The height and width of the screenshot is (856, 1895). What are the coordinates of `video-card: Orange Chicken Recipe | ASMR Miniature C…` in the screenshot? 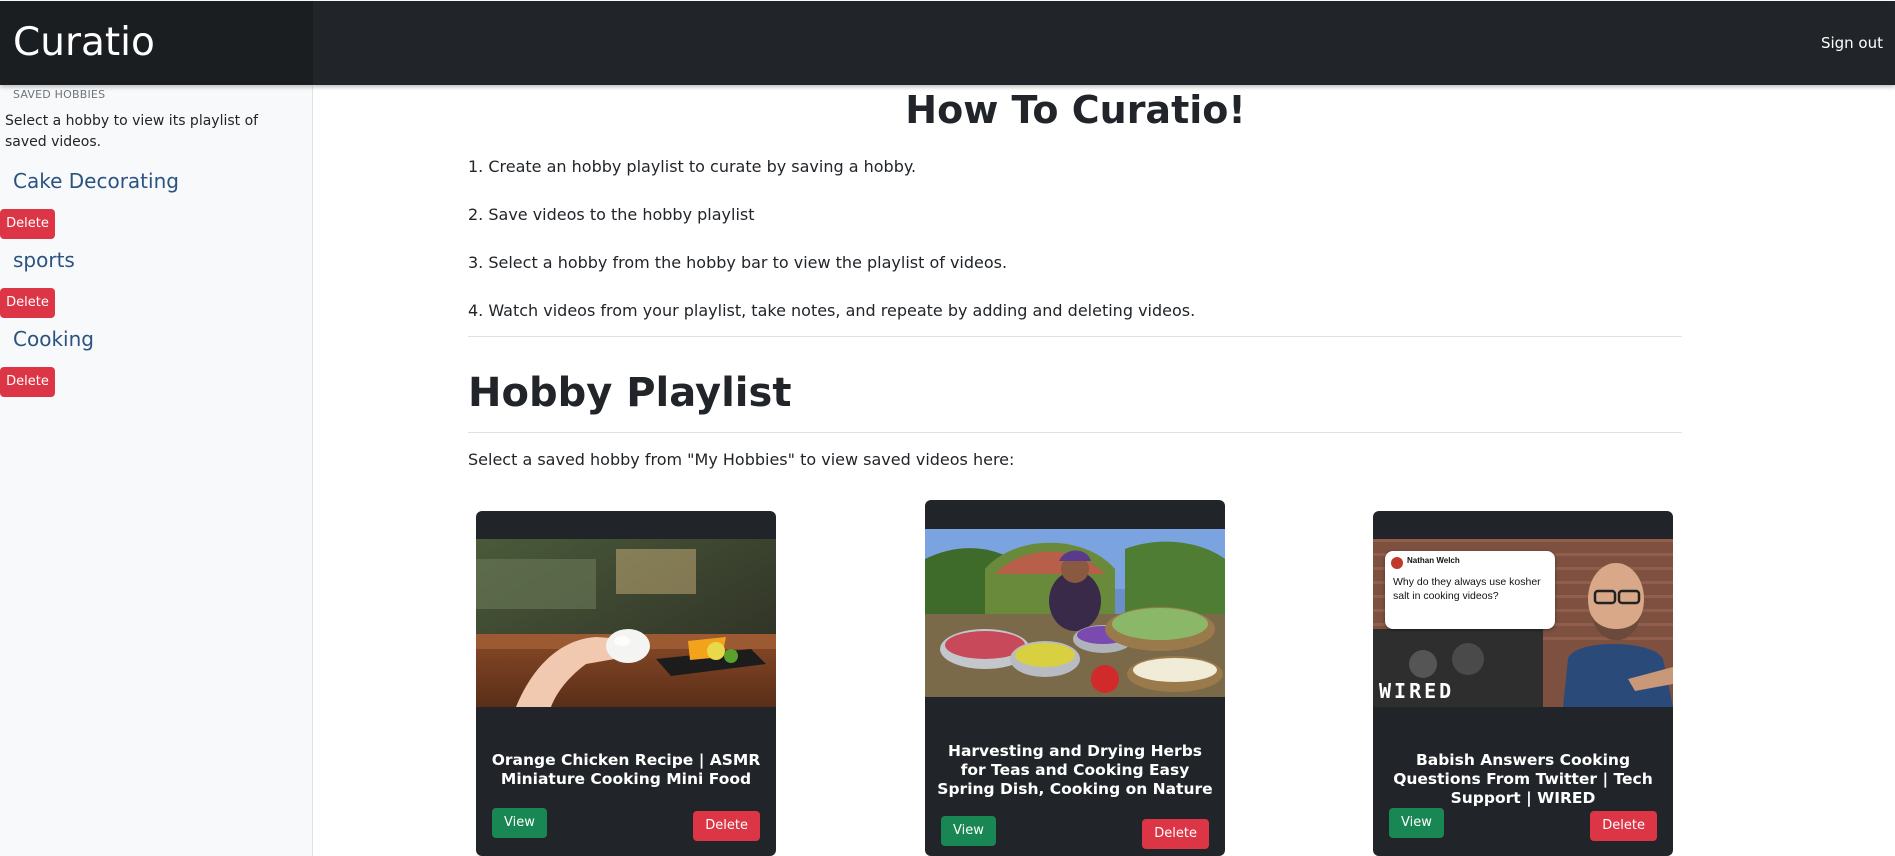 It's located at (626, 683).